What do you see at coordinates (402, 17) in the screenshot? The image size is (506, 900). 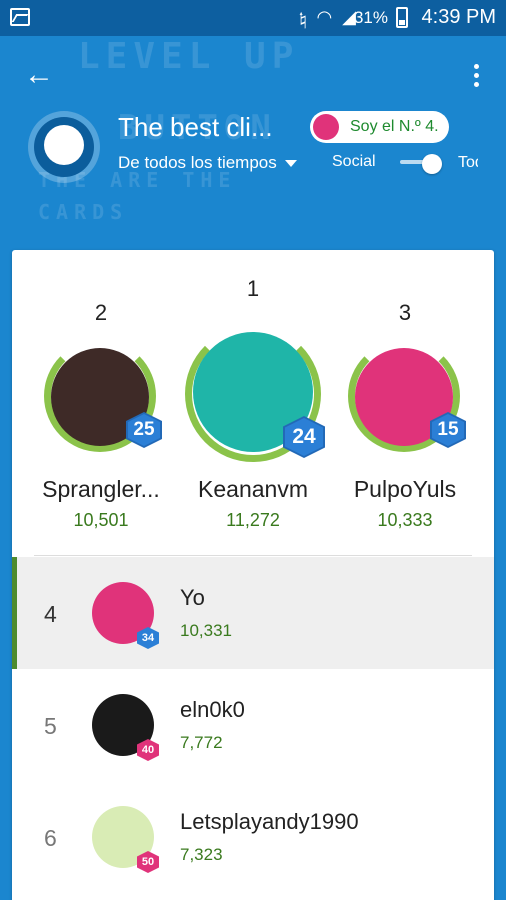 I see `battery-icon` at bounding box center [402, 17].